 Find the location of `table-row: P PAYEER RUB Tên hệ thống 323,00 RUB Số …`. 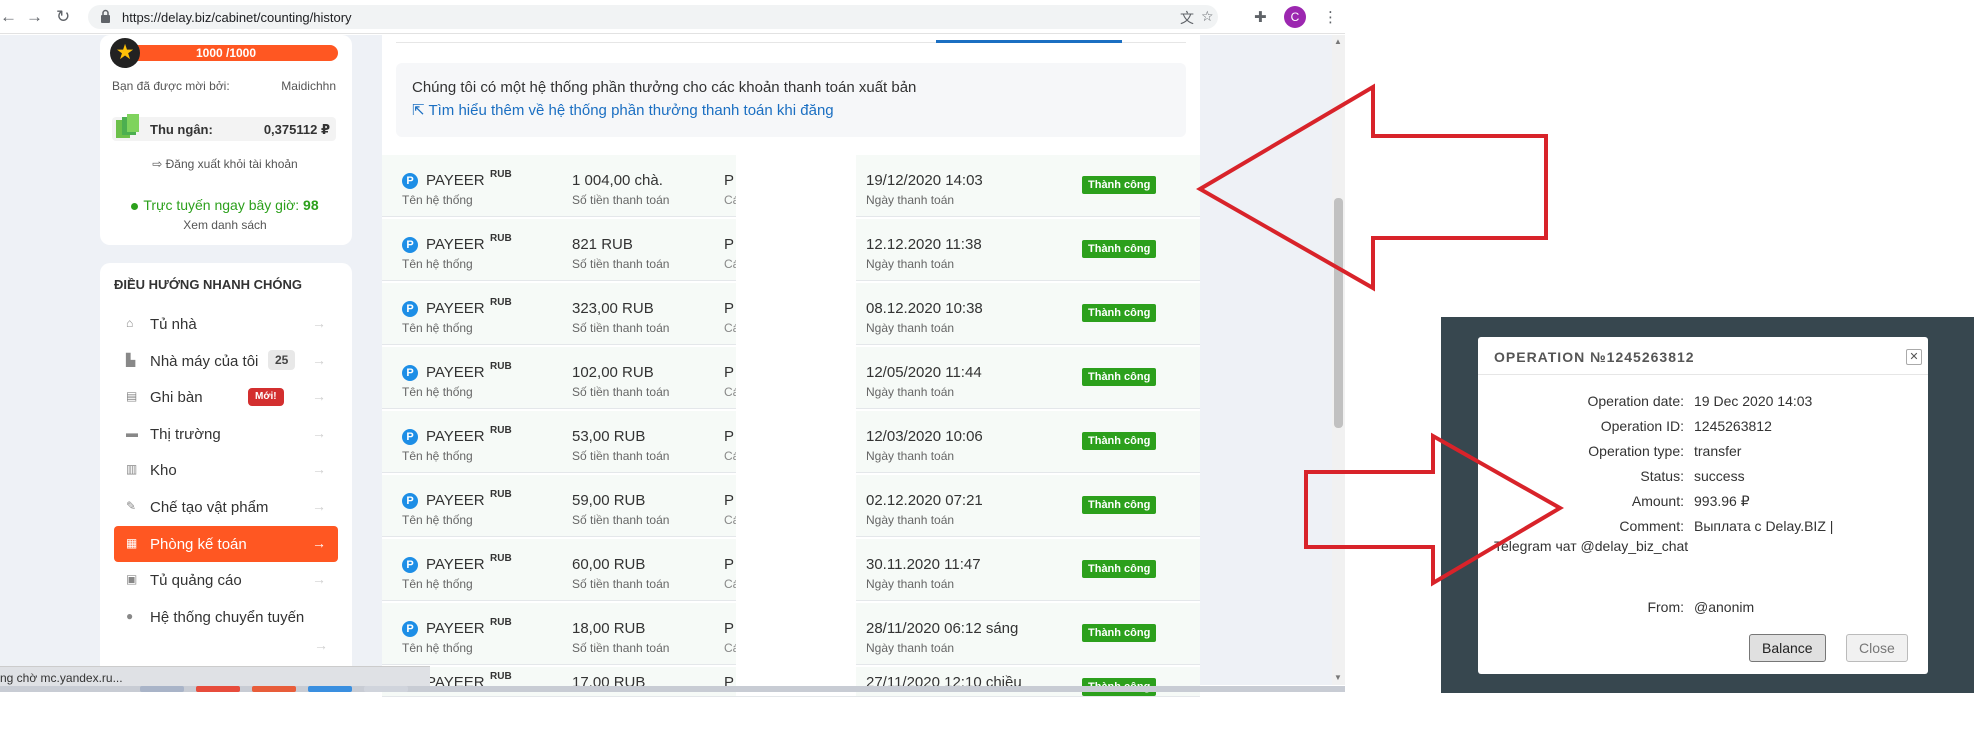

table-row: P PAYEER RUB Tên hệ thống 323,00 RUB Số … is located at coordinates (791, 314).